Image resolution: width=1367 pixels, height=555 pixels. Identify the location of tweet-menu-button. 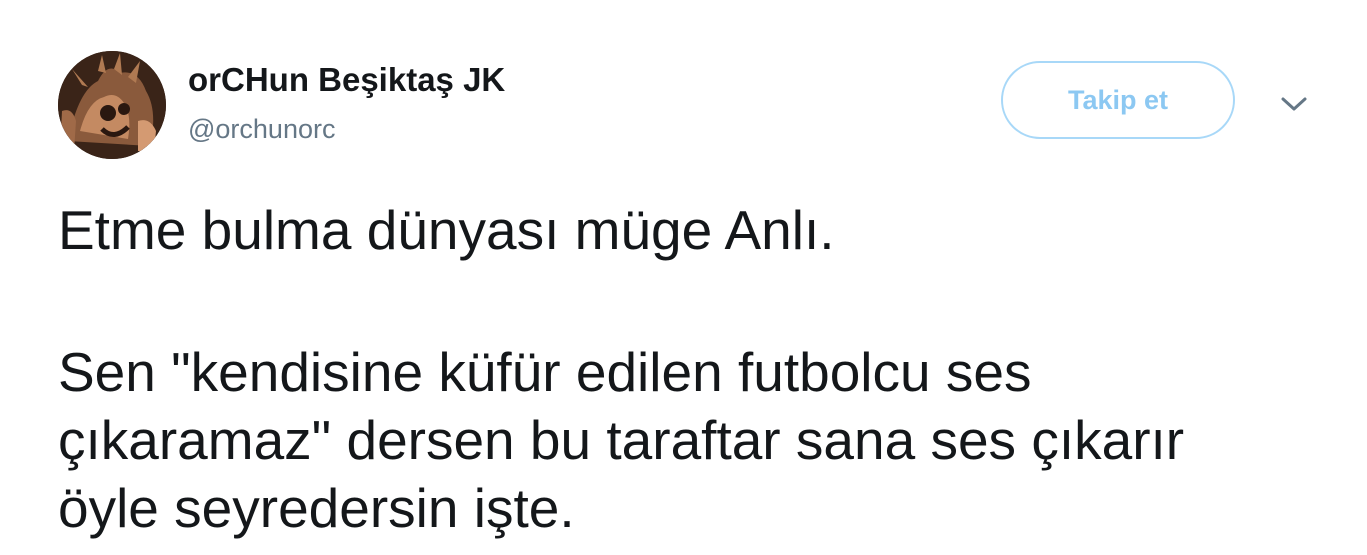
(1294, 104).